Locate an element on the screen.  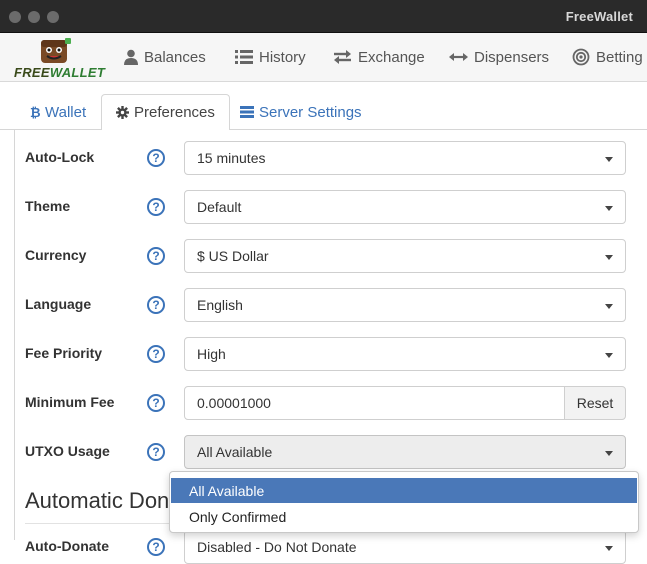
theme-row: Theme ? Default is located at coordinates (331, 207).